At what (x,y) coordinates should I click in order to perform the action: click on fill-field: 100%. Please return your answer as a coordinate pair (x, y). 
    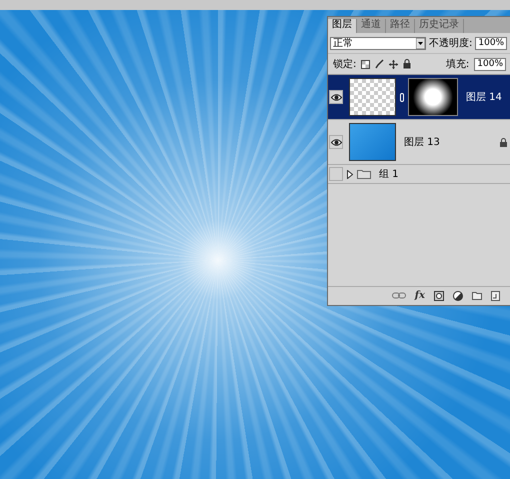
    Looking at the image, I should click on (490, 64).